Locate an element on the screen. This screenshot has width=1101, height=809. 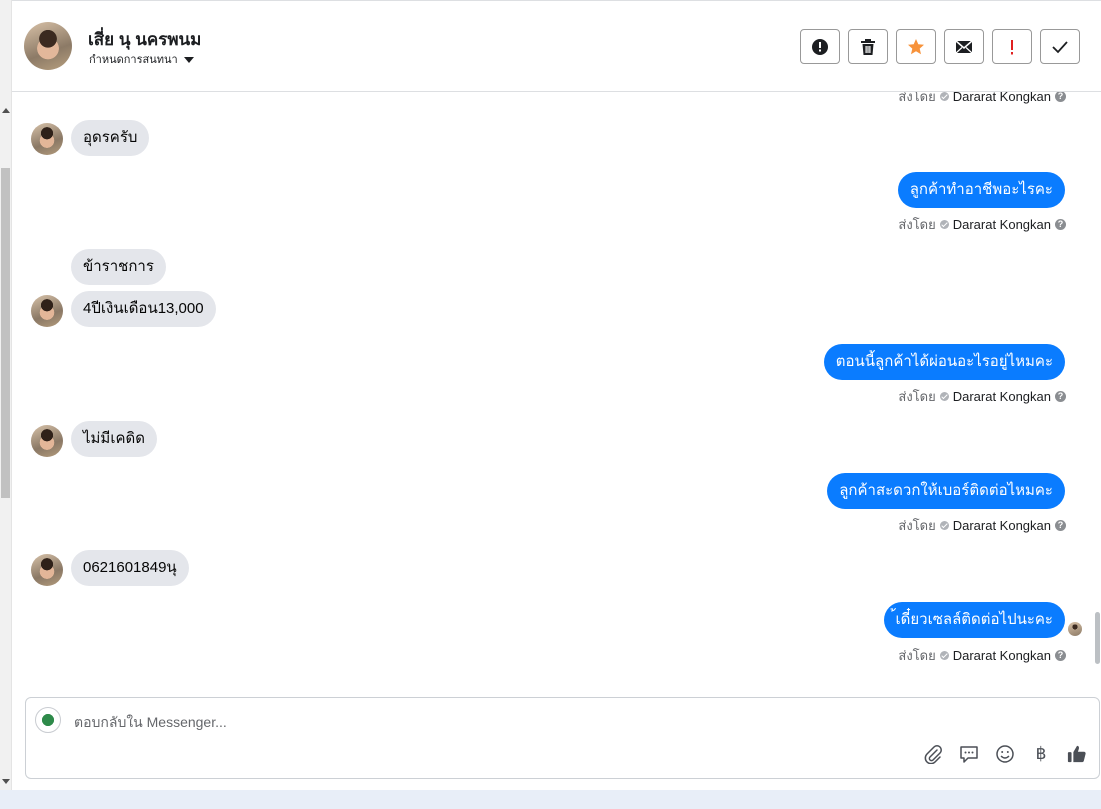
page-avatar is located at coordinates (48, 720).